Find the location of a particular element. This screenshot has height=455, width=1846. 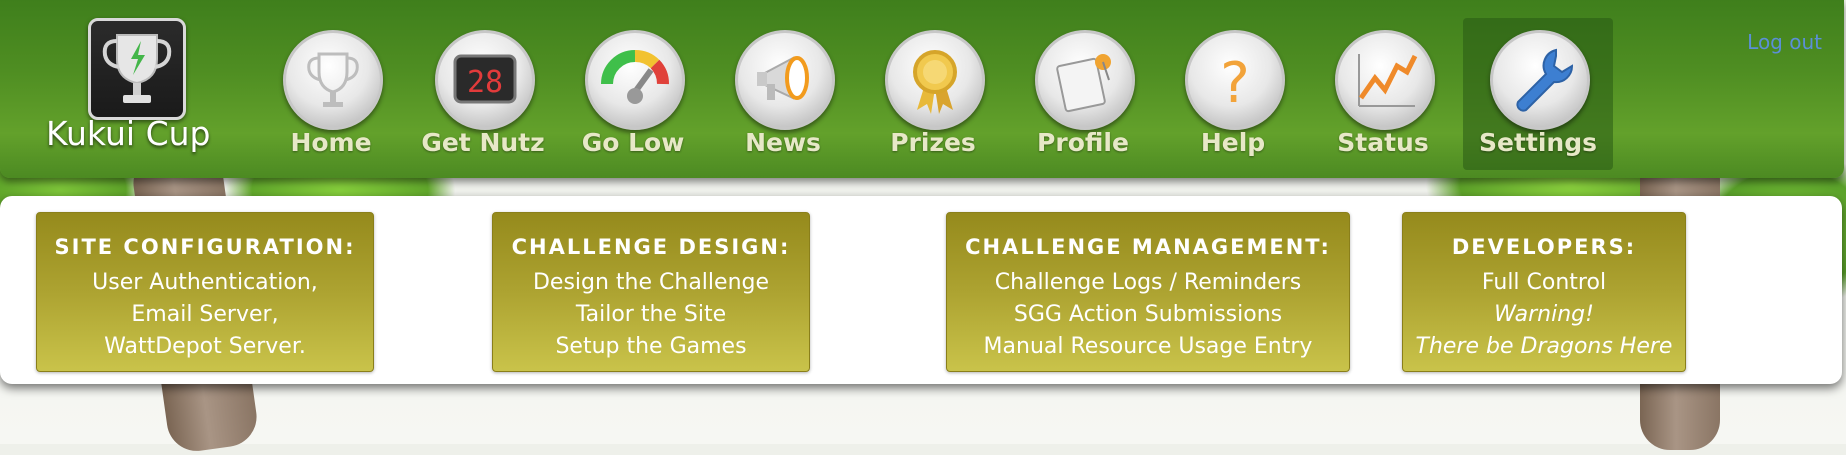

logout-link: Log out is located at coordinates (1784, 42).